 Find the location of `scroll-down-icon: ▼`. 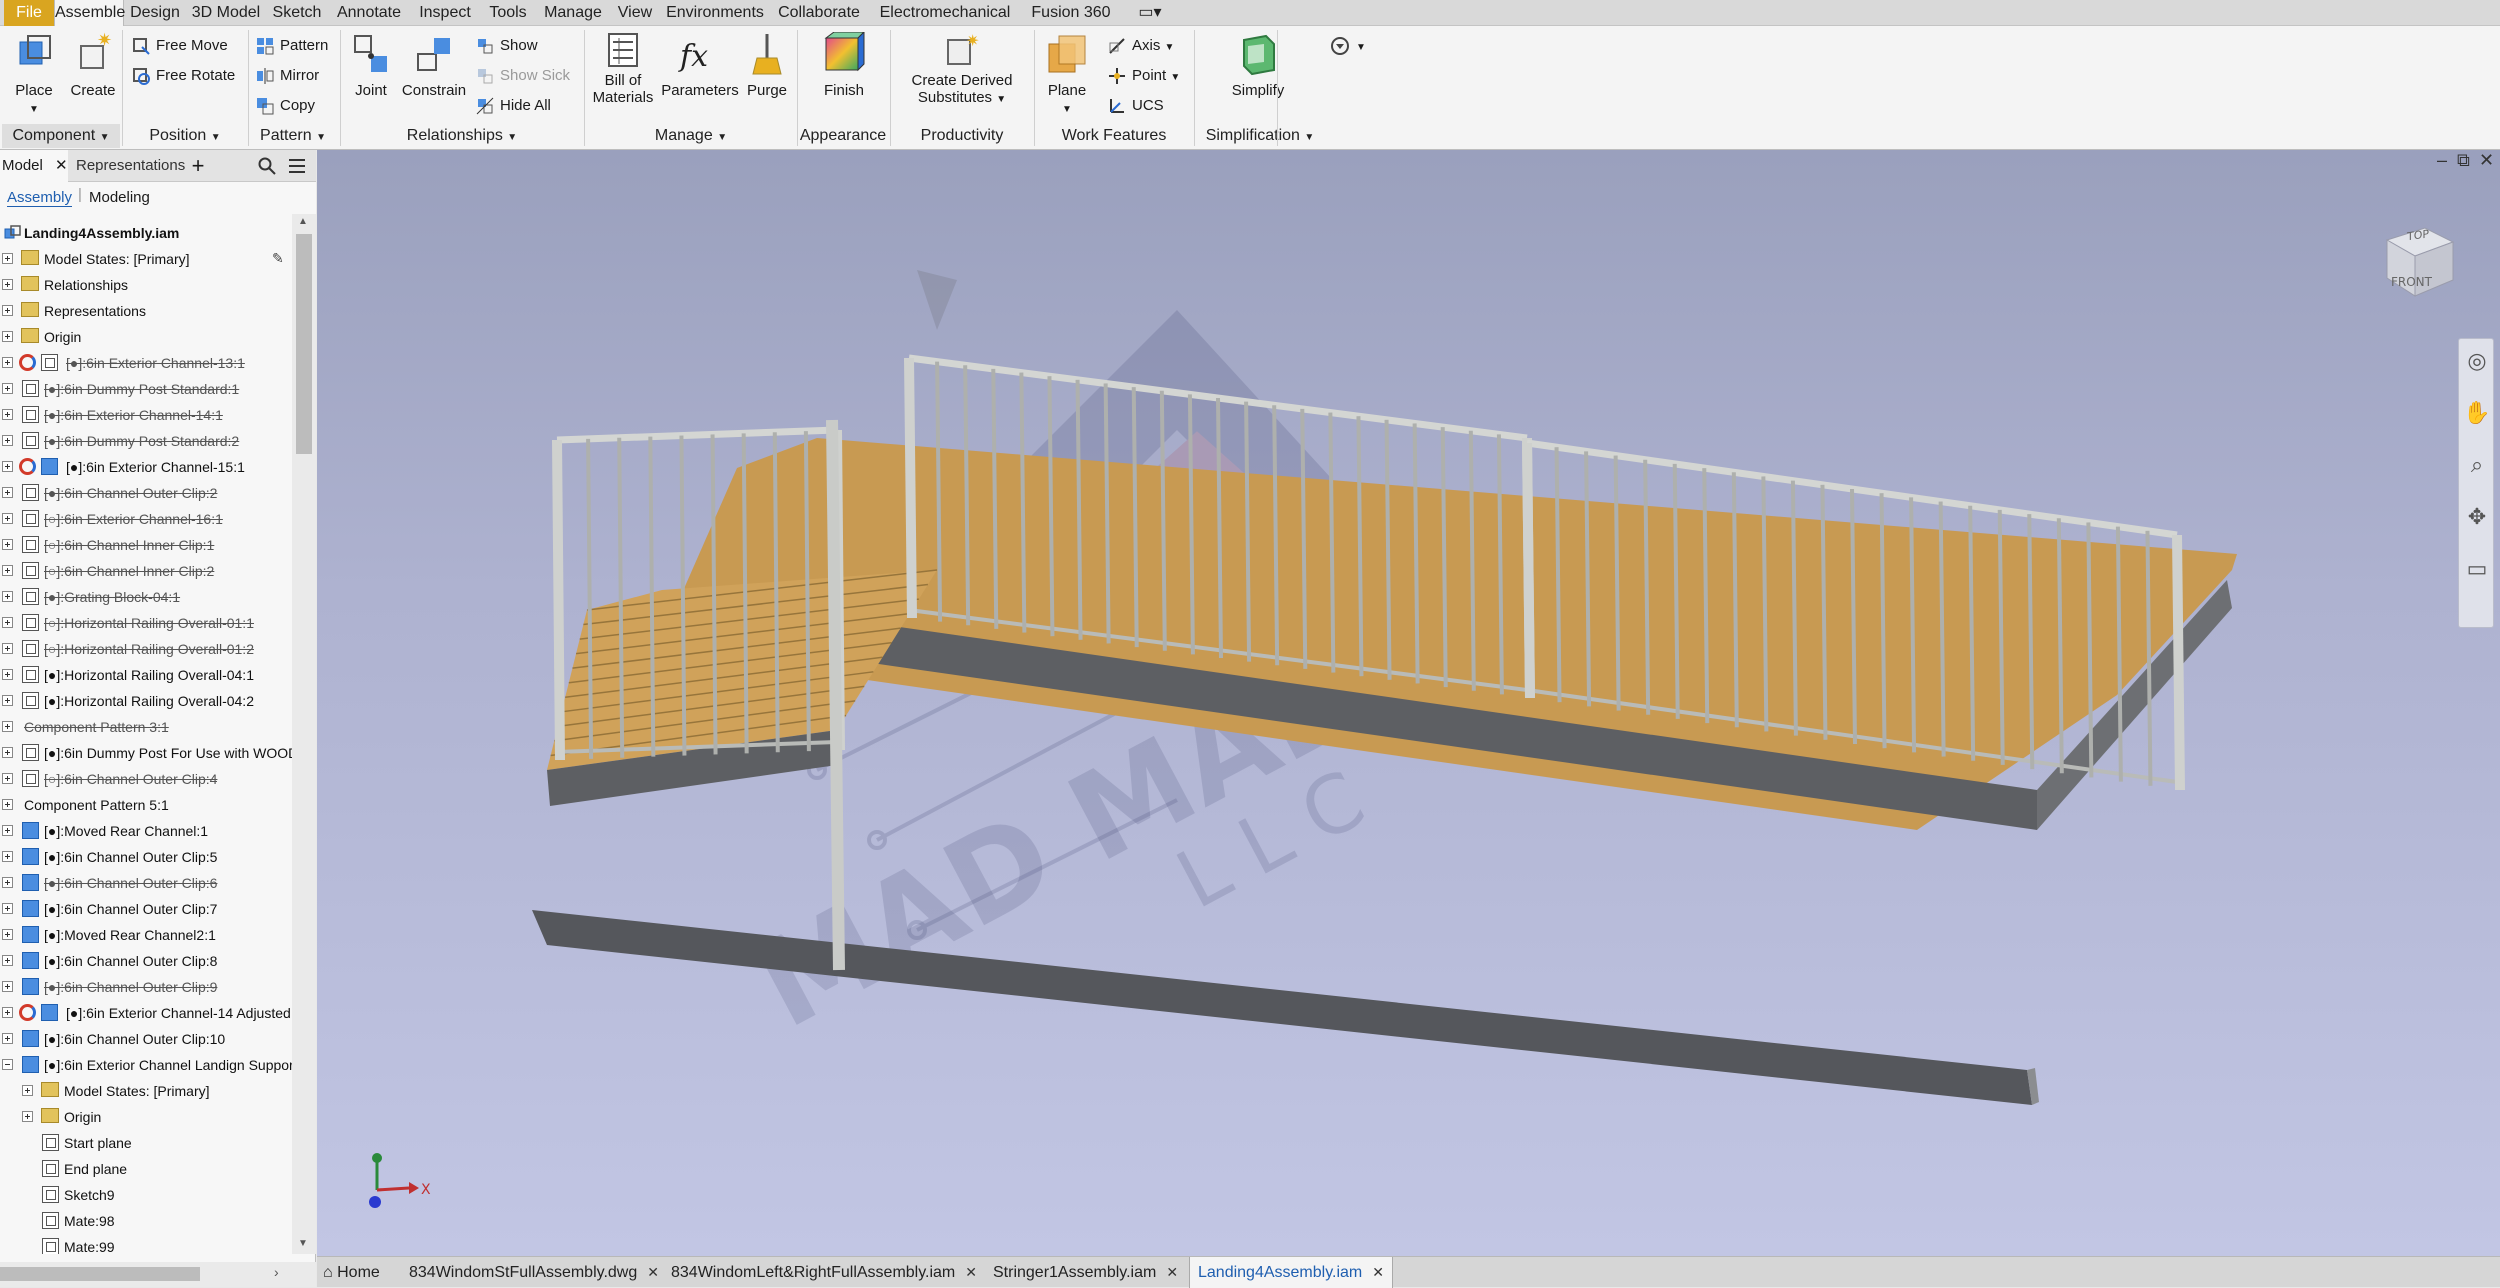

scroll-down-icon: ▼ is located at coordinates (303, 1243).